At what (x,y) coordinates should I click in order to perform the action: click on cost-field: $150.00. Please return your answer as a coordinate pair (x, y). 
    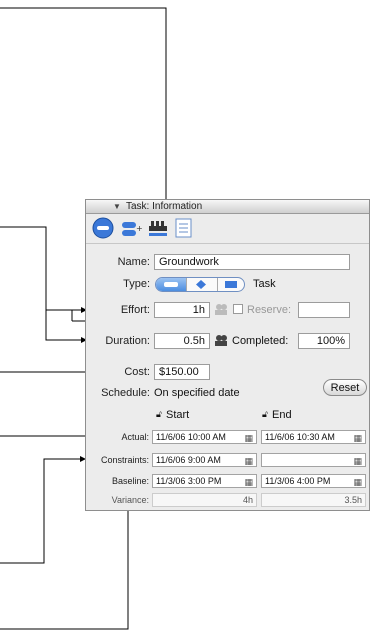
    Looking at the image, I should click on (182, 372).